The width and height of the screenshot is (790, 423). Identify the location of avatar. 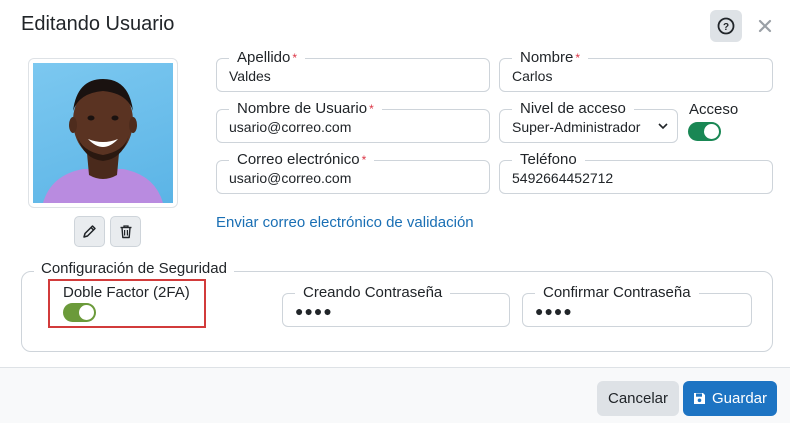
(103, 133).